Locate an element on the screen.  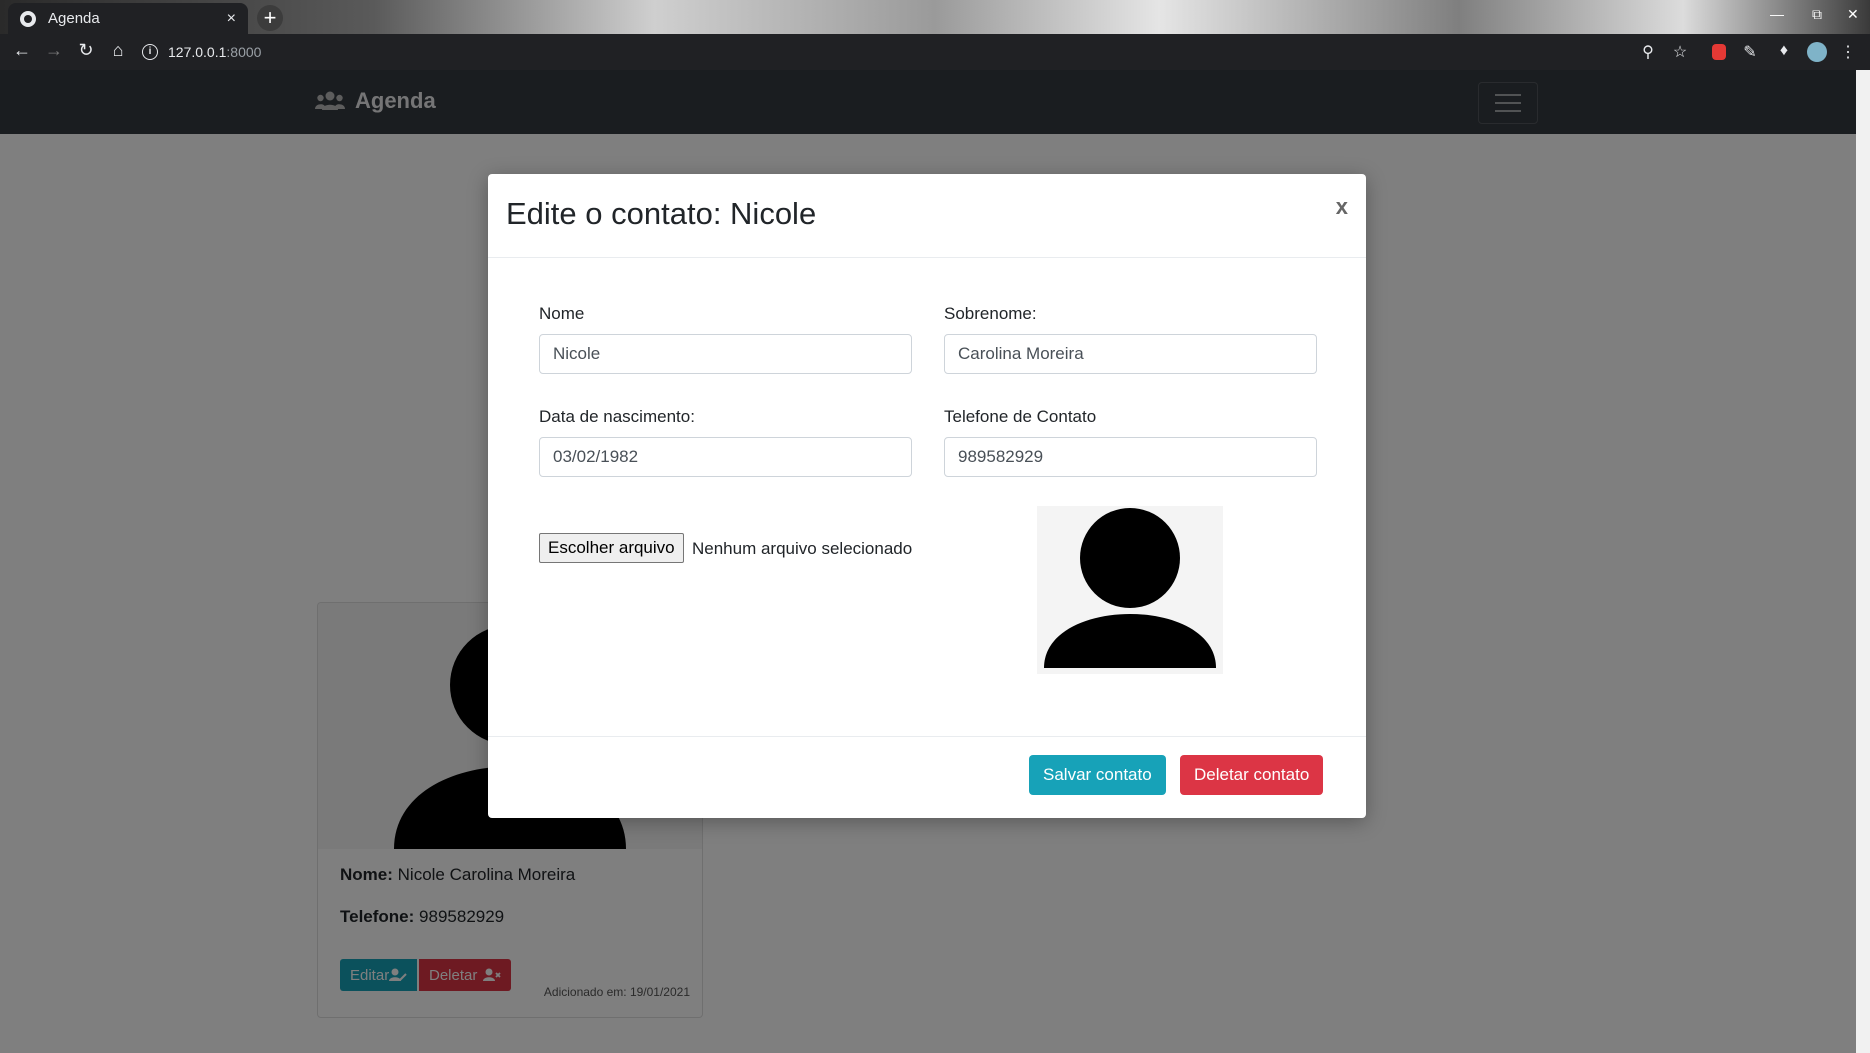
browser-toolbar: ← → ↻ ⌂ i 127.0.0.1:8000 ⚲ ☆ ✎ ♦ ⋮ is located at coordinates (935, 52).